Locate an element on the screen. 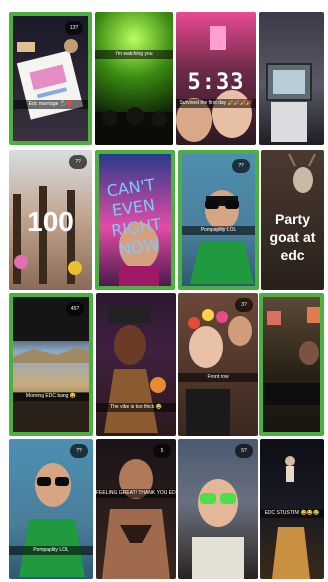 The image size is (328, 582). view-count-badge: 3? is located at coordinates (244, 305).